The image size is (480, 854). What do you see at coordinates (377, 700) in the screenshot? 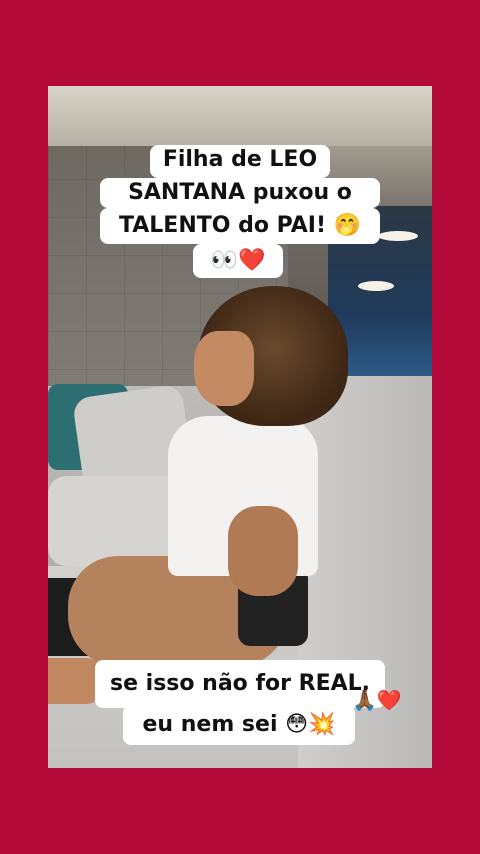
I see `floating-emoji: 🙏🏾❤️` at bounding box center [377, 700].